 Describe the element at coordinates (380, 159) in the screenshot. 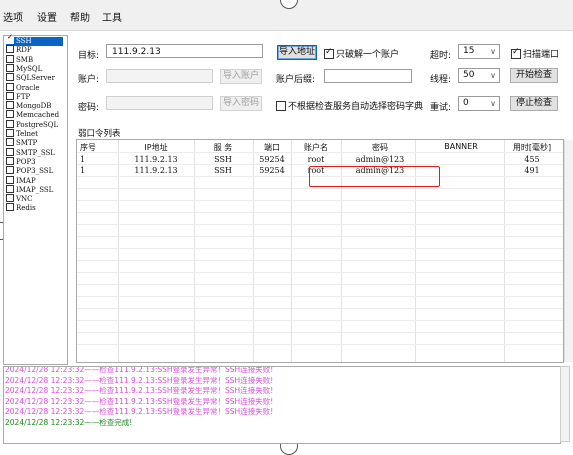

I see `table-cell: admin@123` at that location.